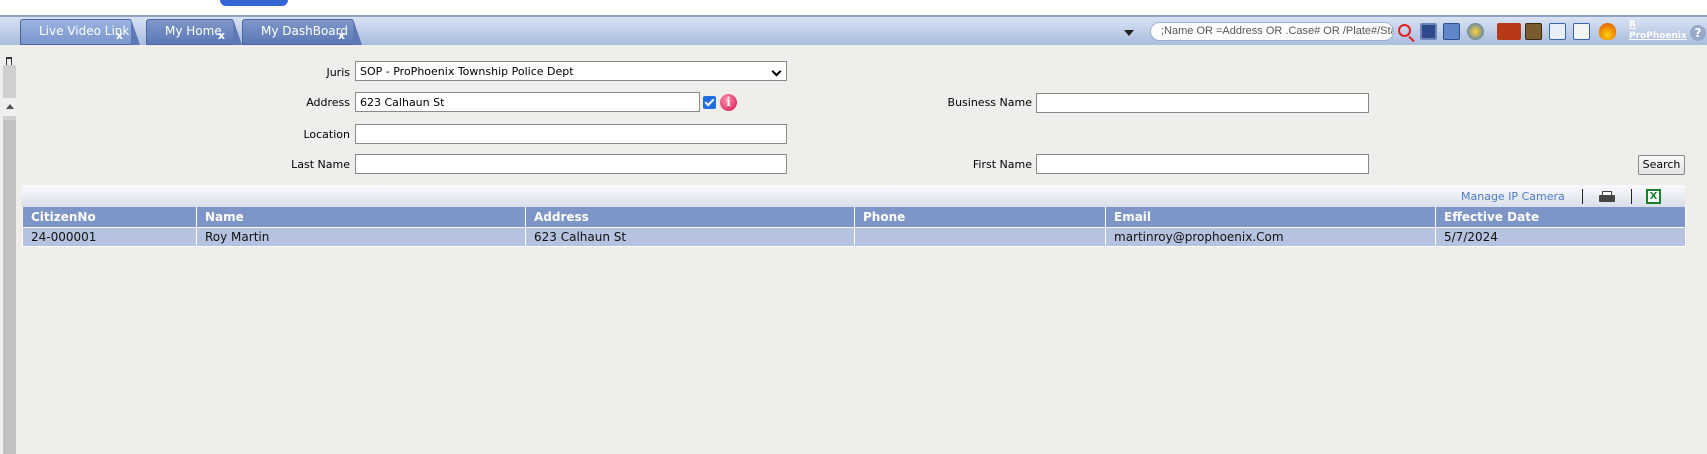 The width and height of the screenshot is (1707, 454). Describe the element at coordinates (1607, 197) in the screenshot. I see `print-icon` at that location.